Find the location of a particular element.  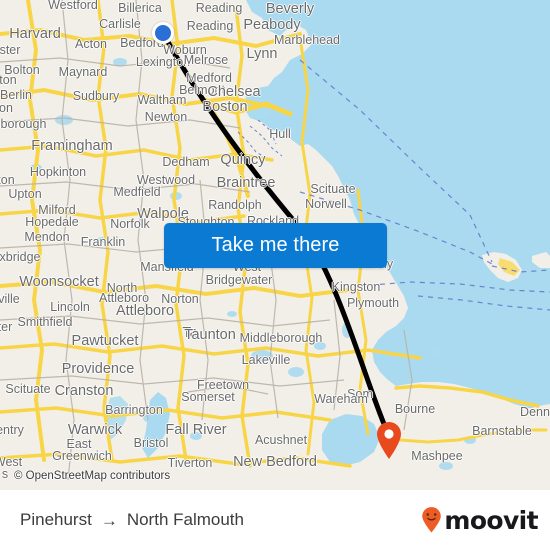

moovit-logo: moovit is located at coordinates (480, 520).